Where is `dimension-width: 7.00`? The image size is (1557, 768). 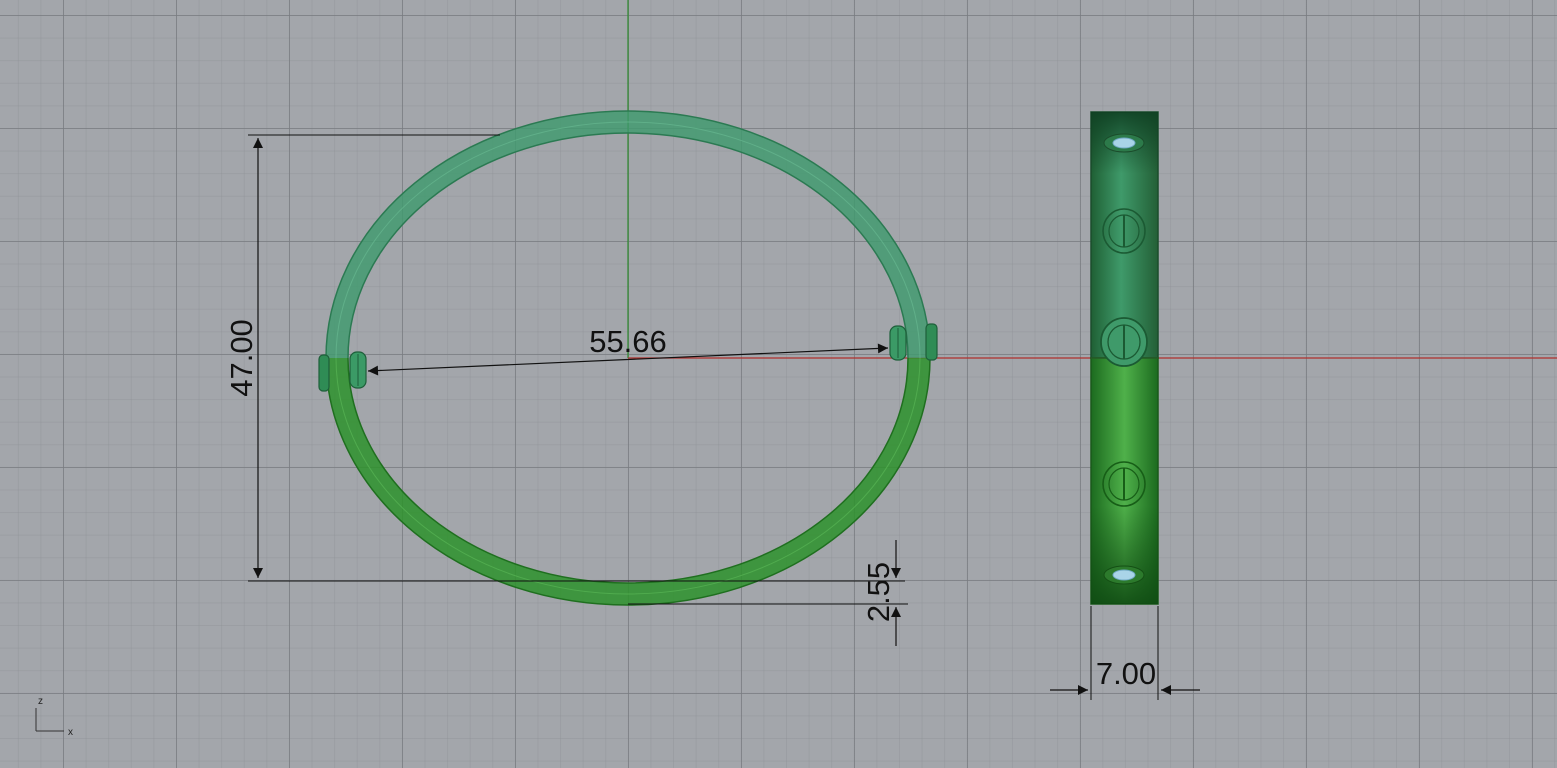 dimension-width: 7.00 is located at coordinates (1125, 653).